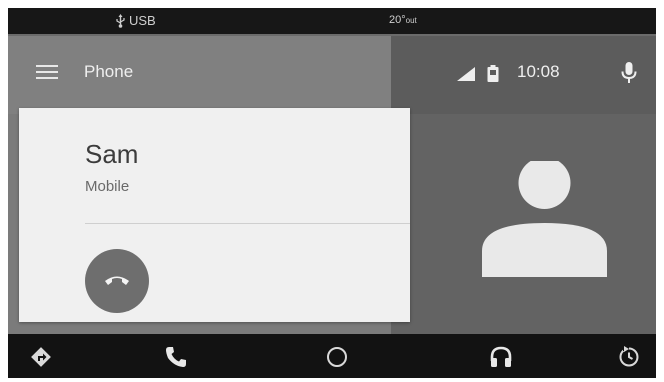 The image size is (664, 382). What do you see at coordinates (538, 71) in the screenshot?
I see `clock: 10:08` at bounding box center [538, 71].